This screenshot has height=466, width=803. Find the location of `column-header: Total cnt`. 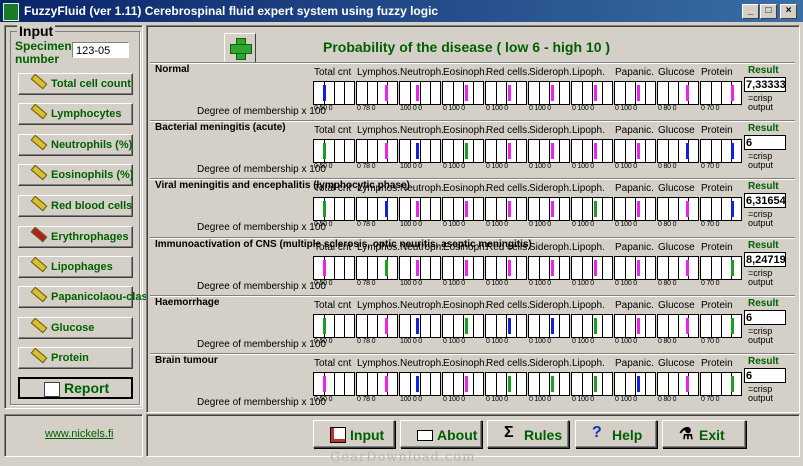

column-header: Total cnt is located at coordinates (333, 363).